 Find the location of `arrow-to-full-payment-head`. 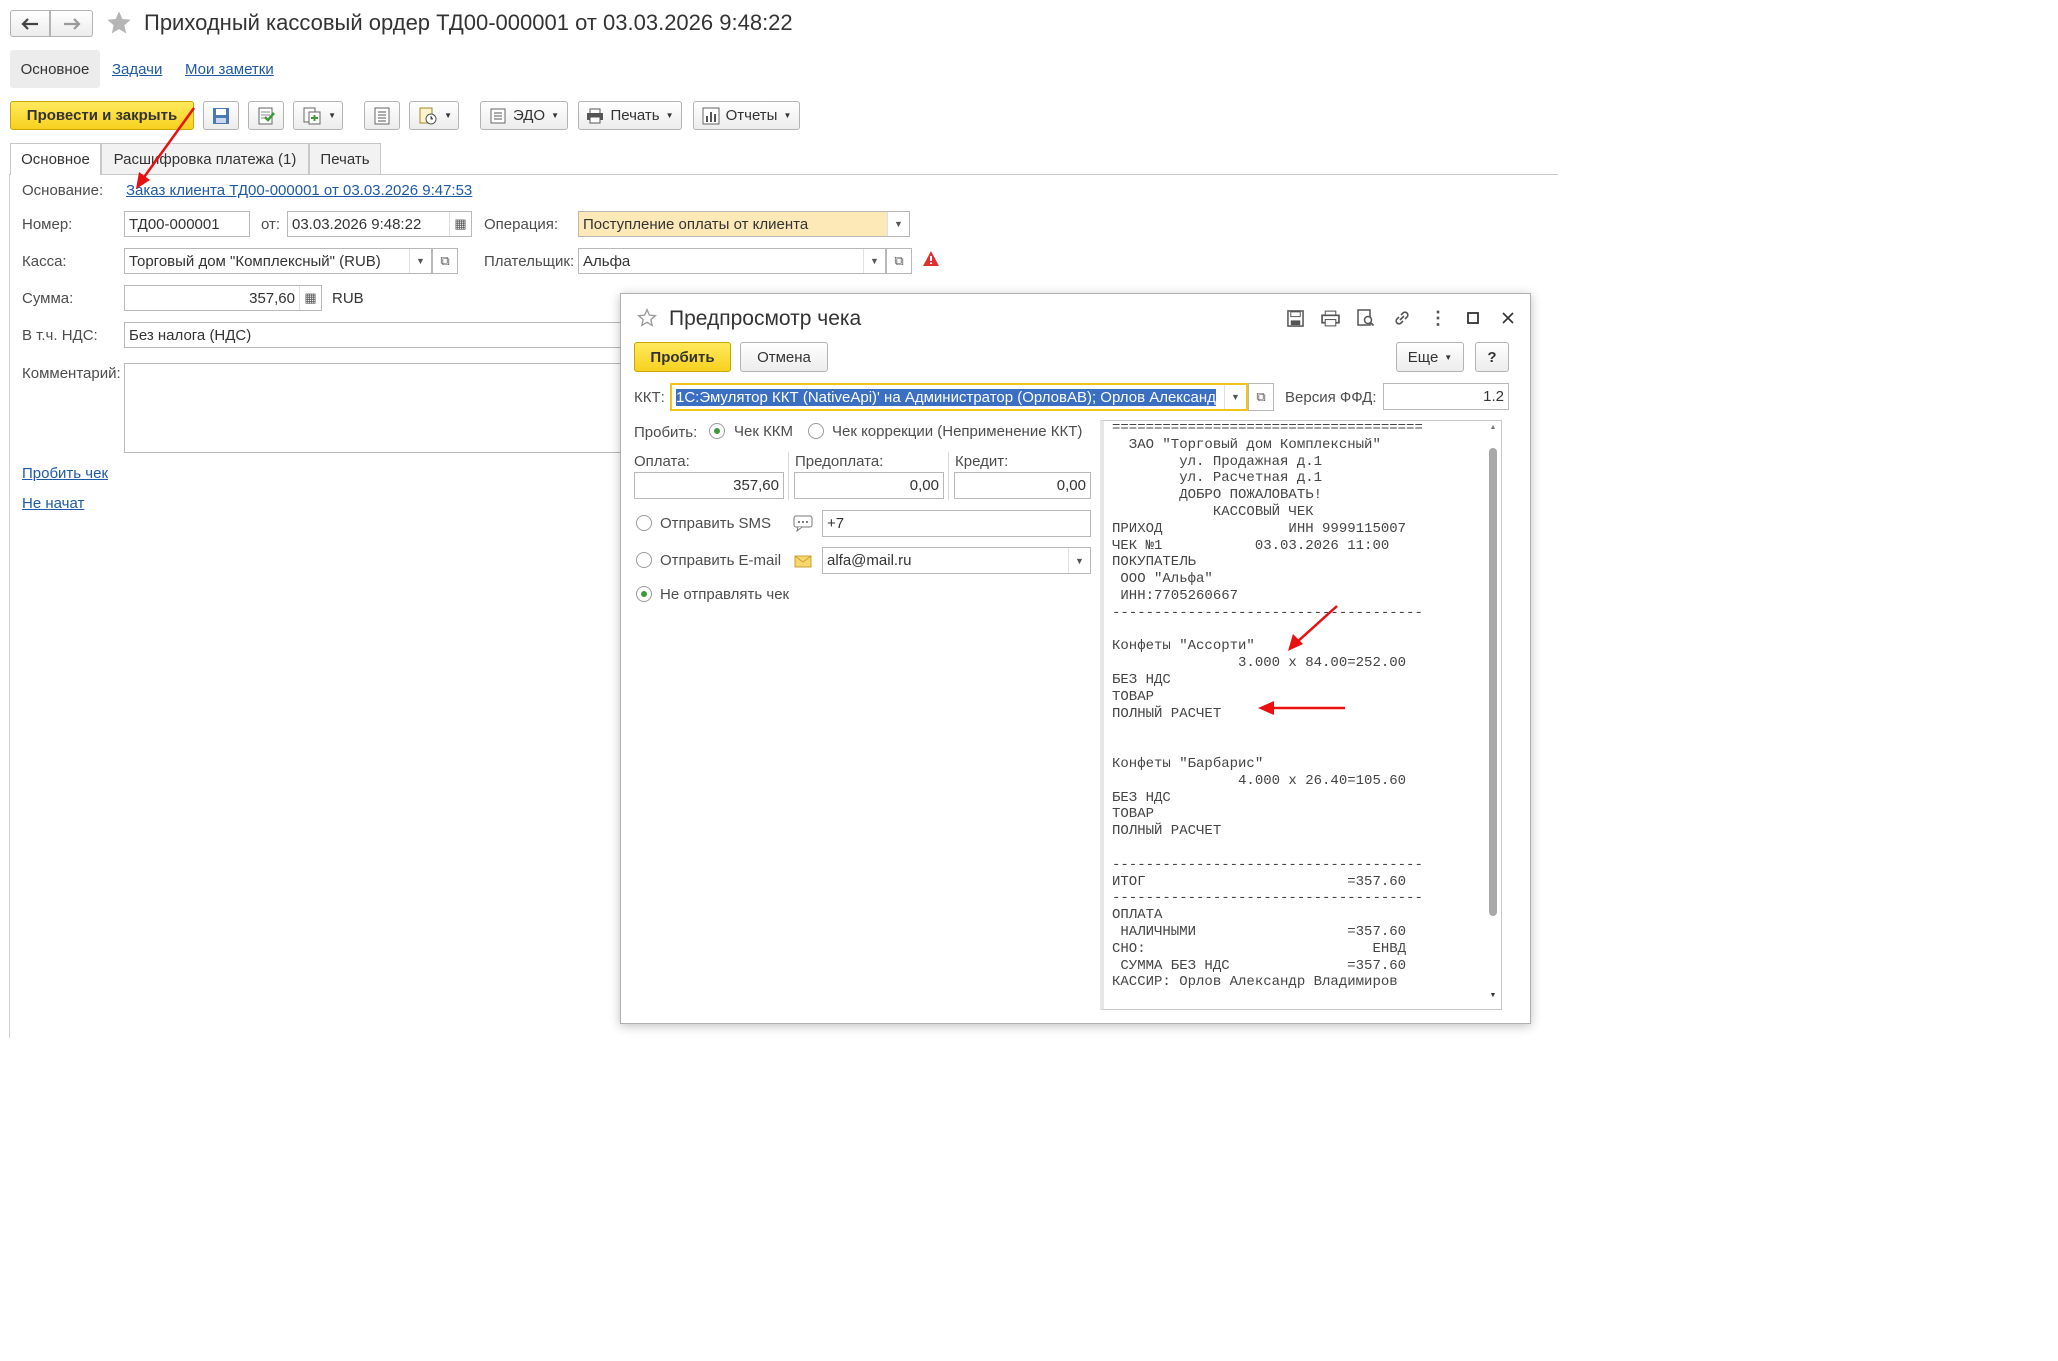

arrow-to-full-payment-head is located at coordinates (1266, 708).